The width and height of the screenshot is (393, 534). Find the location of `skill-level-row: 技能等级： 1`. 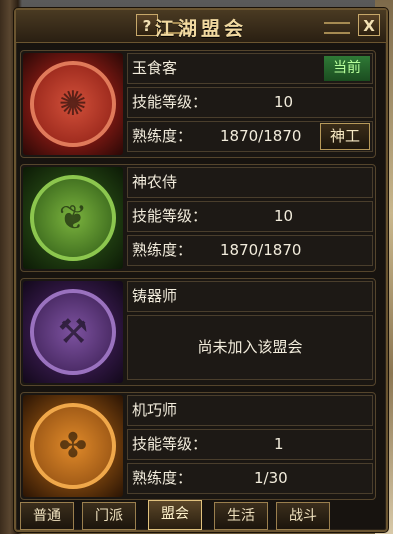

skill-level-row: 技能等级： 1 is located at coordinates (250, 444).